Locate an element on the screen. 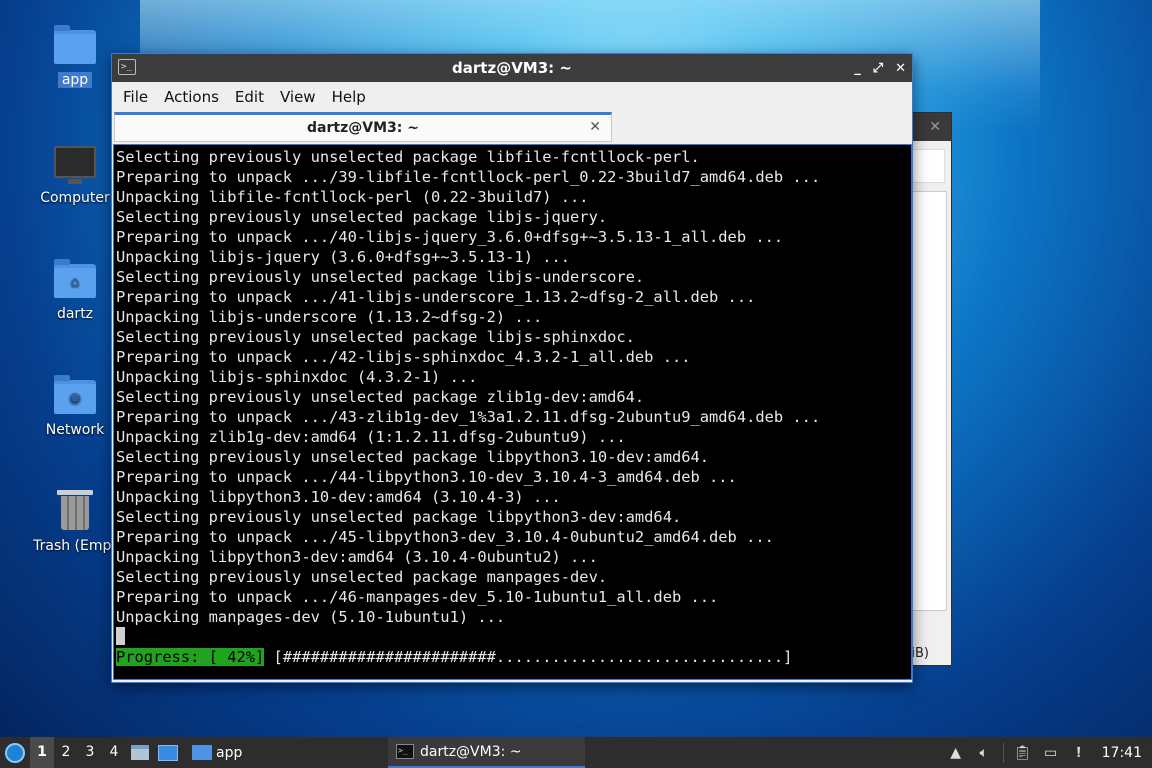 The height and width of the screenshot is (768, 1152). progress-label: Progress: [ 42%] is located at coordinates (190, 657).